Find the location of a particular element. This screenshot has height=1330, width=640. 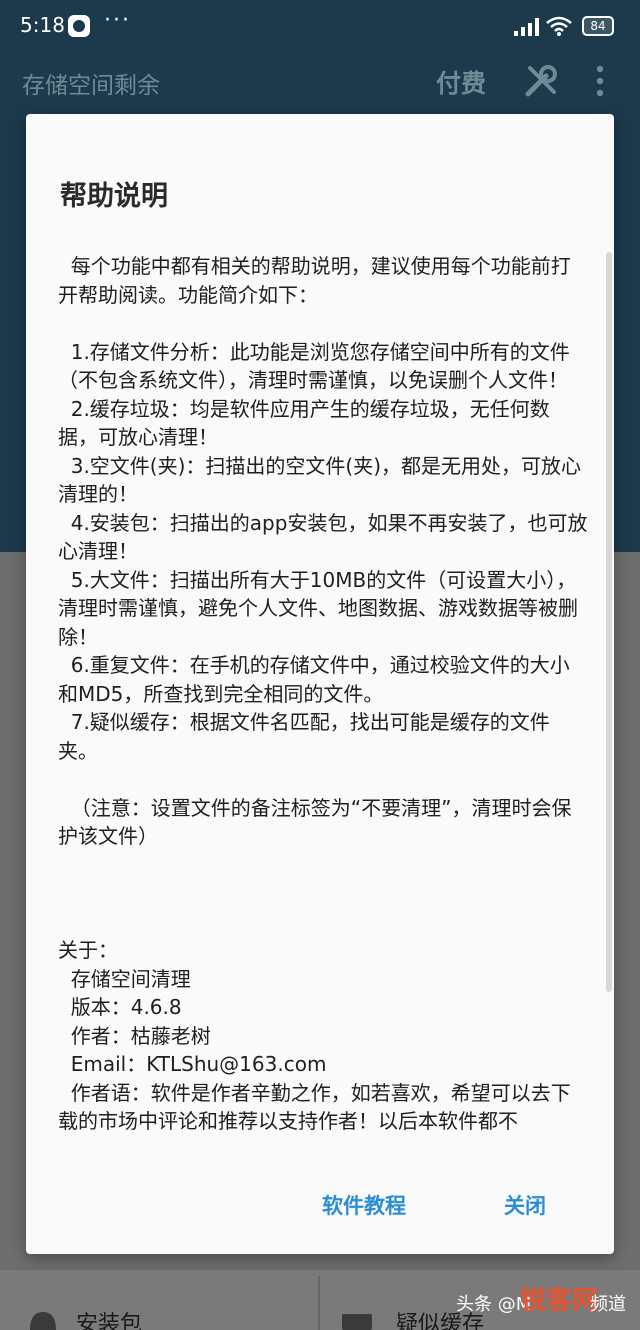

feature-apk-label: 安装包 is located at coordinates (109, 1318).